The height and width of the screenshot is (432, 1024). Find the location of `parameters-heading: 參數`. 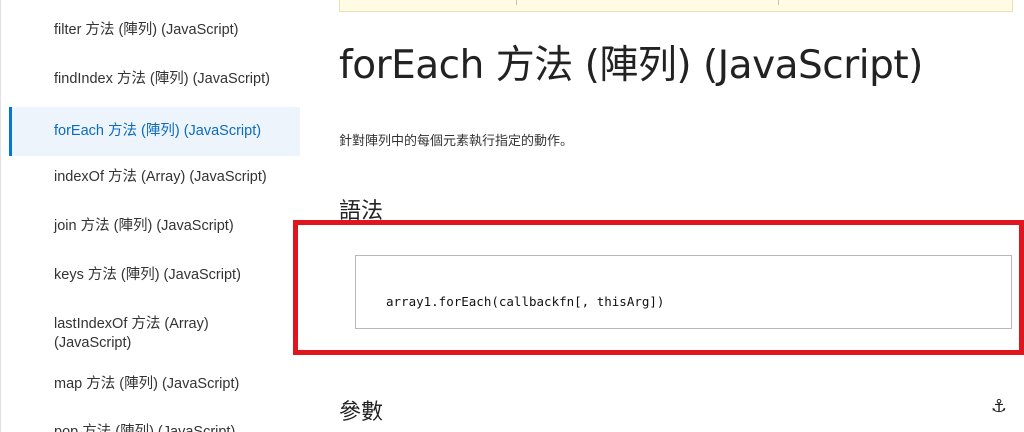

parameters-heading: 參數 is located at coordinates (361, 412).